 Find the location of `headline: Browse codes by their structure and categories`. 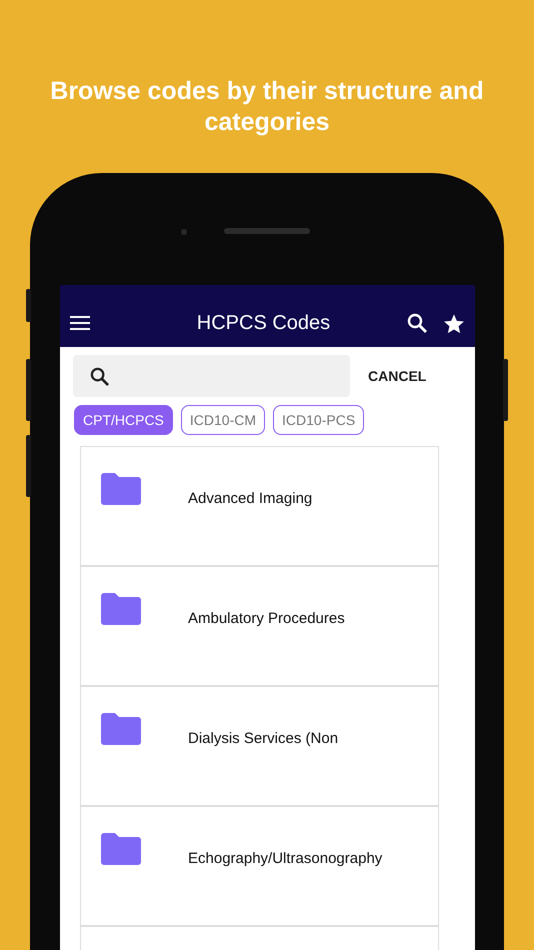

headline: Browse codes by their structure and categories is located at coordinates (267, 107).